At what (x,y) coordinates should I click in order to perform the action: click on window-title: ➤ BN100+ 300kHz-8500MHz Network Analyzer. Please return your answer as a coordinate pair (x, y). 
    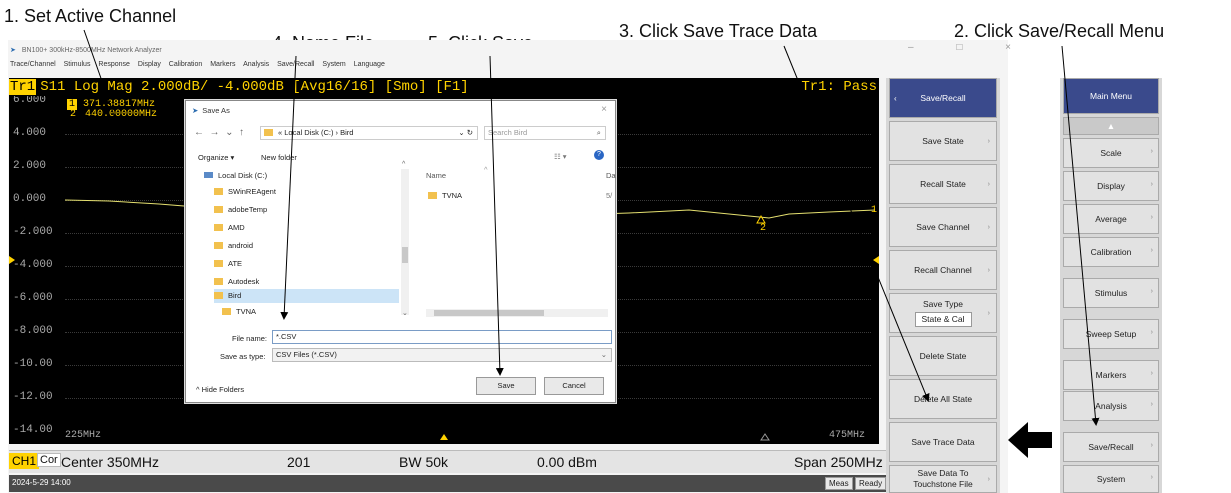
    Looking at the image, I should click on (86, 50).